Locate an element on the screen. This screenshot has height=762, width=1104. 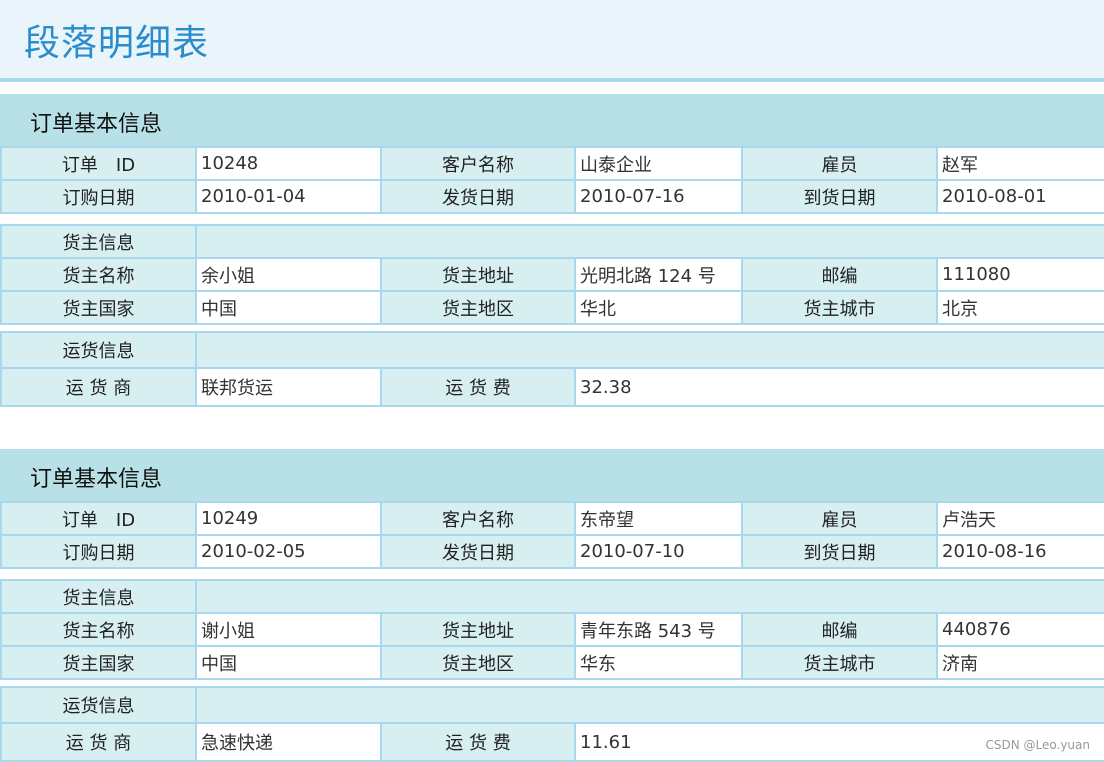
order-date-value: 2010-01-04 is located at coordinates (288, 196).